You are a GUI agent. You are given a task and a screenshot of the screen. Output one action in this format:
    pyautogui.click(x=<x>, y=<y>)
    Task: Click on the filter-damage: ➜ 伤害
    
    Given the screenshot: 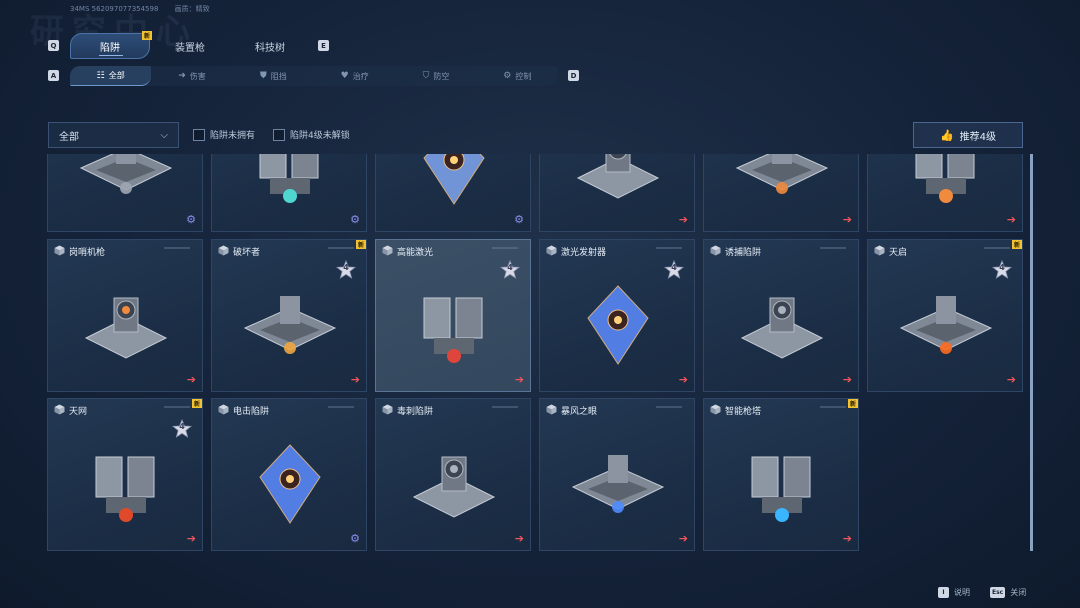 What is the action you would take?
    pyautogui.click(x=191, y=76)
    